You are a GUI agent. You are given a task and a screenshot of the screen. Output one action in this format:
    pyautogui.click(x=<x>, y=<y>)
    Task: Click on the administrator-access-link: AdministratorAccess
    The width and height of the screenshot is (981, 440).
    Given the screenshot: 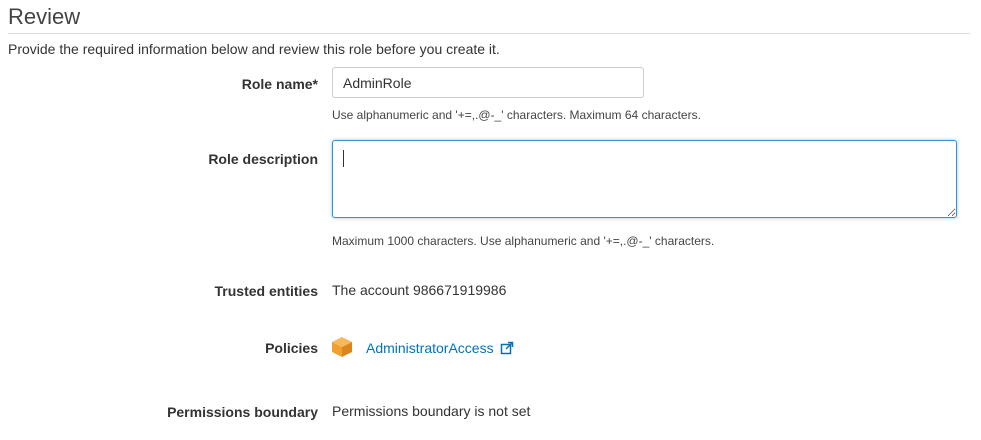 What is the action you would take?
    pyautogui.click(x=440, y=348)
    